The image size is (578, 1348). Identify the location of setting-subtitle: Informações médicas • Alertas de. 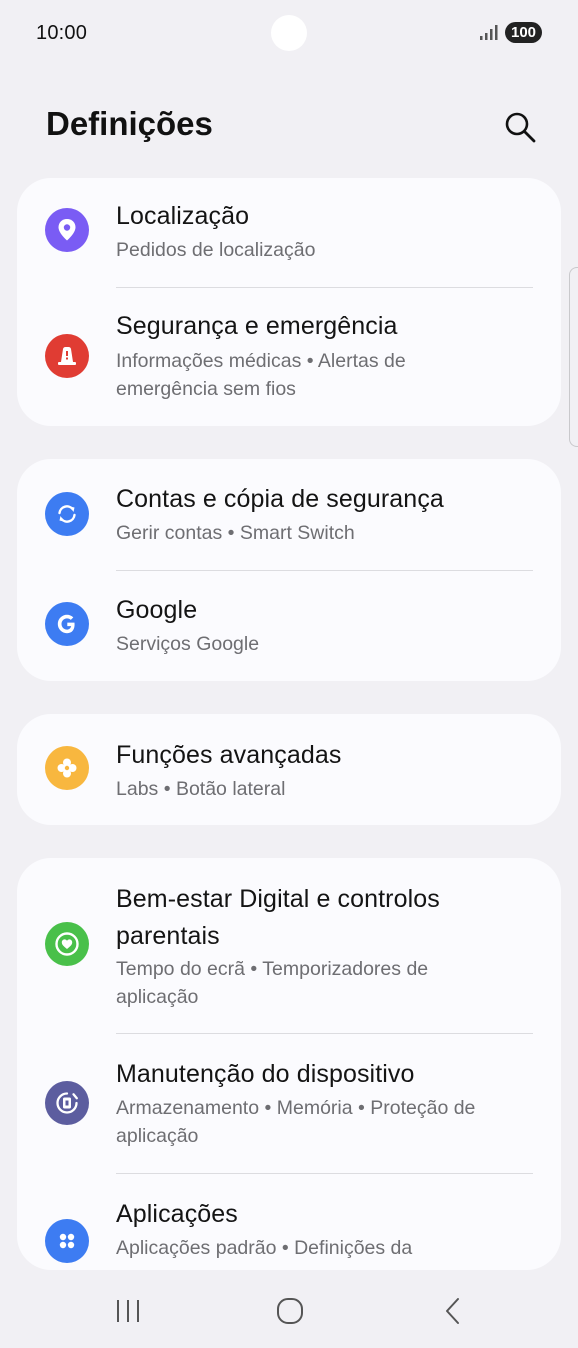
(261, 361).